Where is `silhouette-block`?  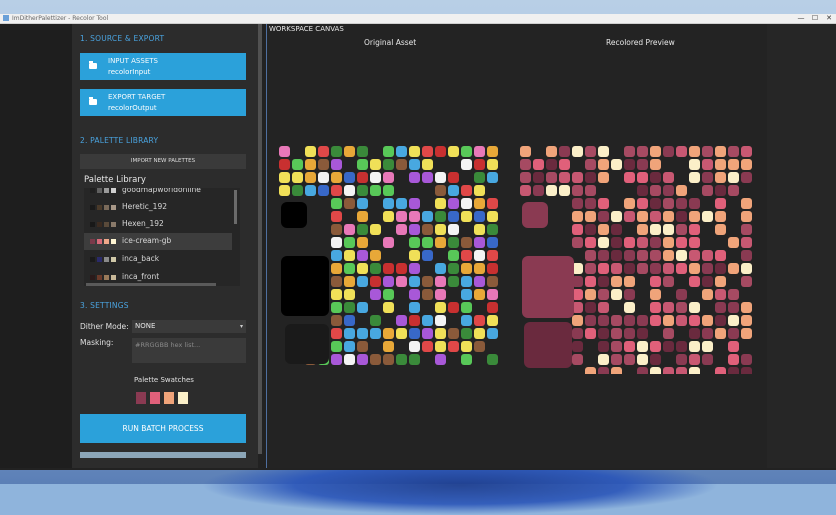 silhouette-block is located at coordinates (548, 287).